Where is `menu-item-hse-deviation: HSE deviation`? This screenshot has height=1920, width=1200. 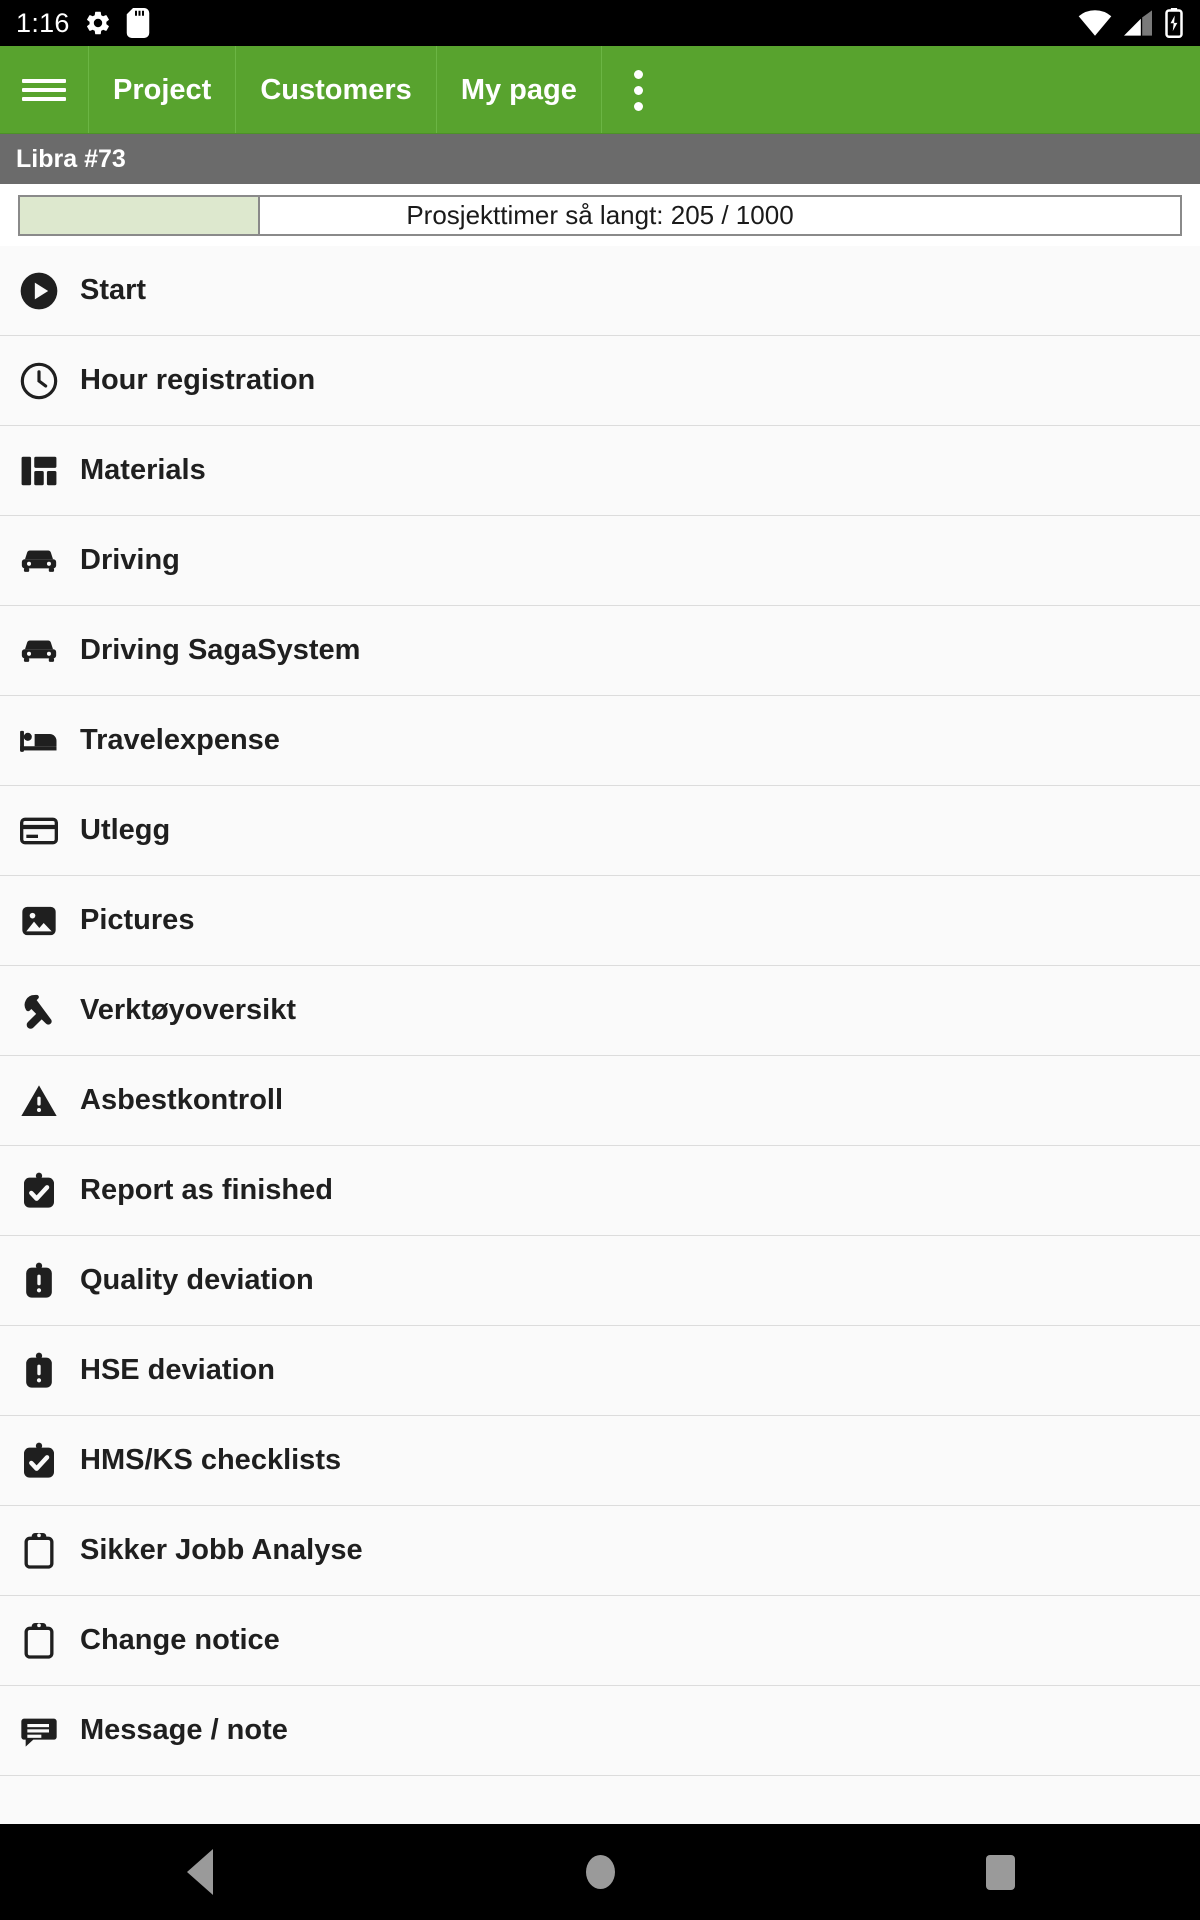
menu-item-hse-deviation: HSE deviation is located at coordinates (600, 1371).